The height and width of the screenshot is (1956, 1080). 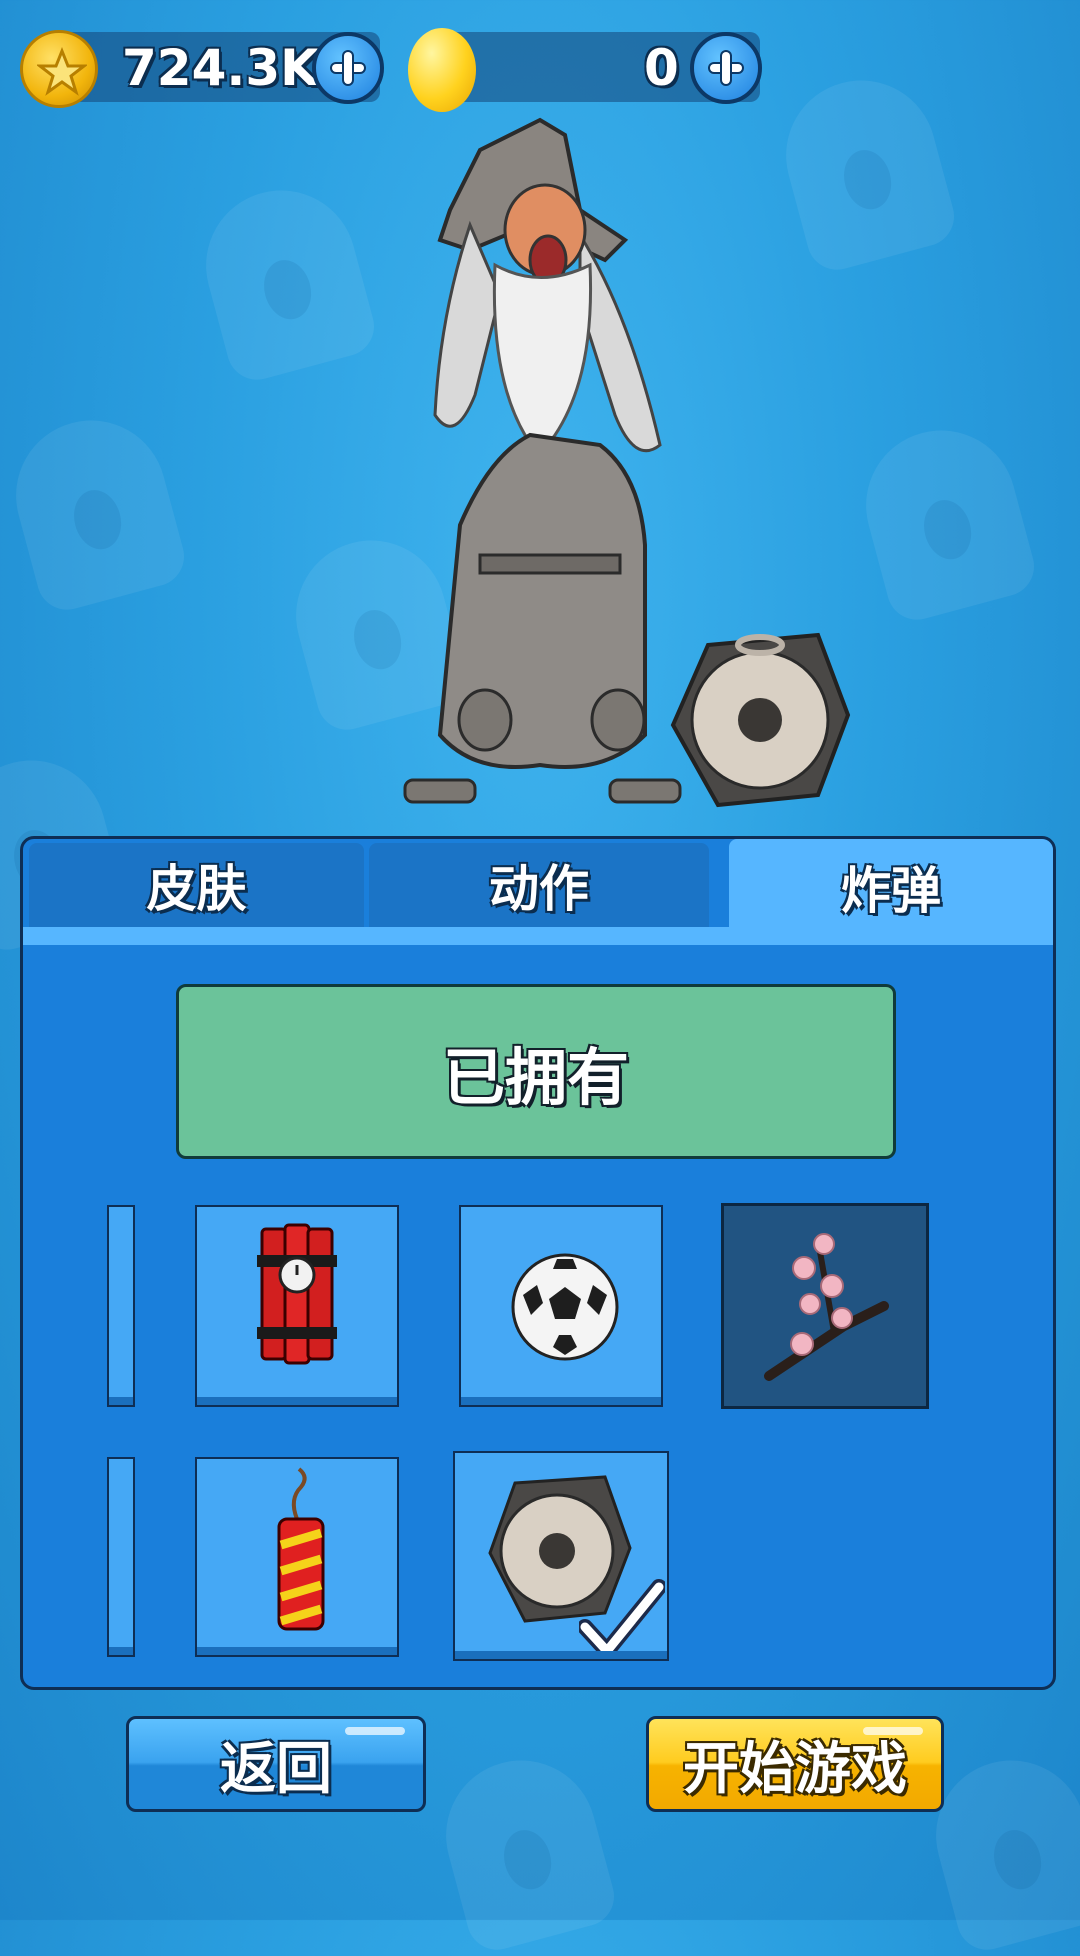 I want to click on item-slot-cherry-blossom, so click(x=825, y=1306).